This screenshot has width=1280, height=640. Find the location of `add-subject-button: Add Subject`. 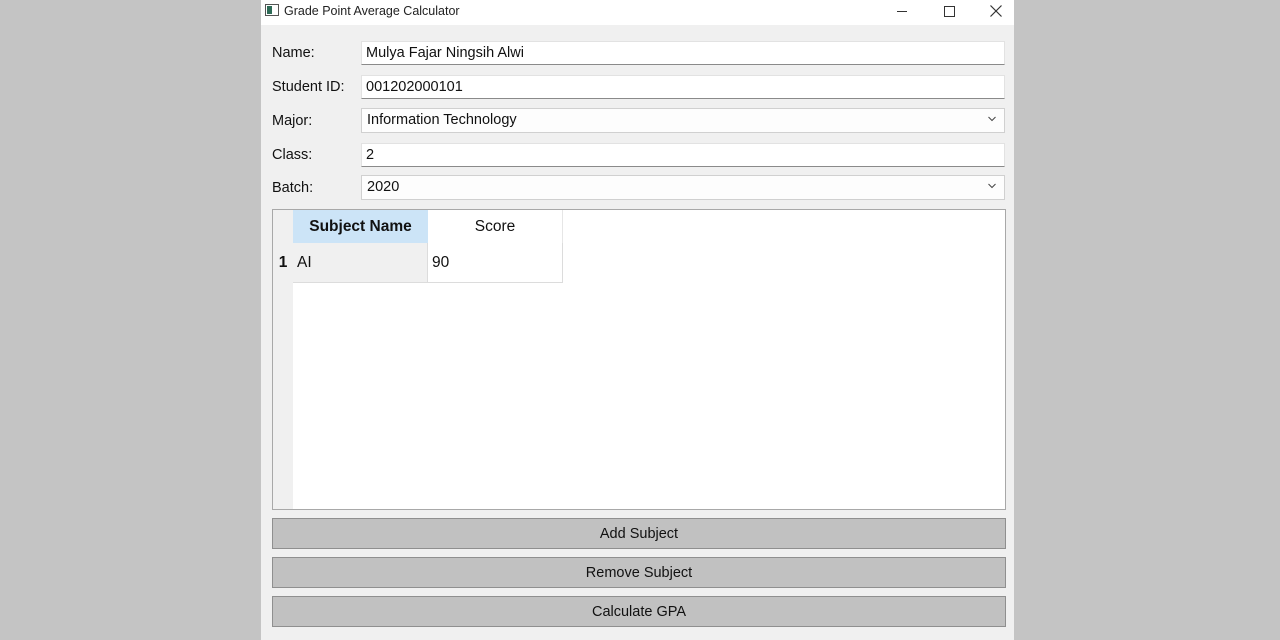

add-subject-button: Add Subject is located at coordinates (639, 533).